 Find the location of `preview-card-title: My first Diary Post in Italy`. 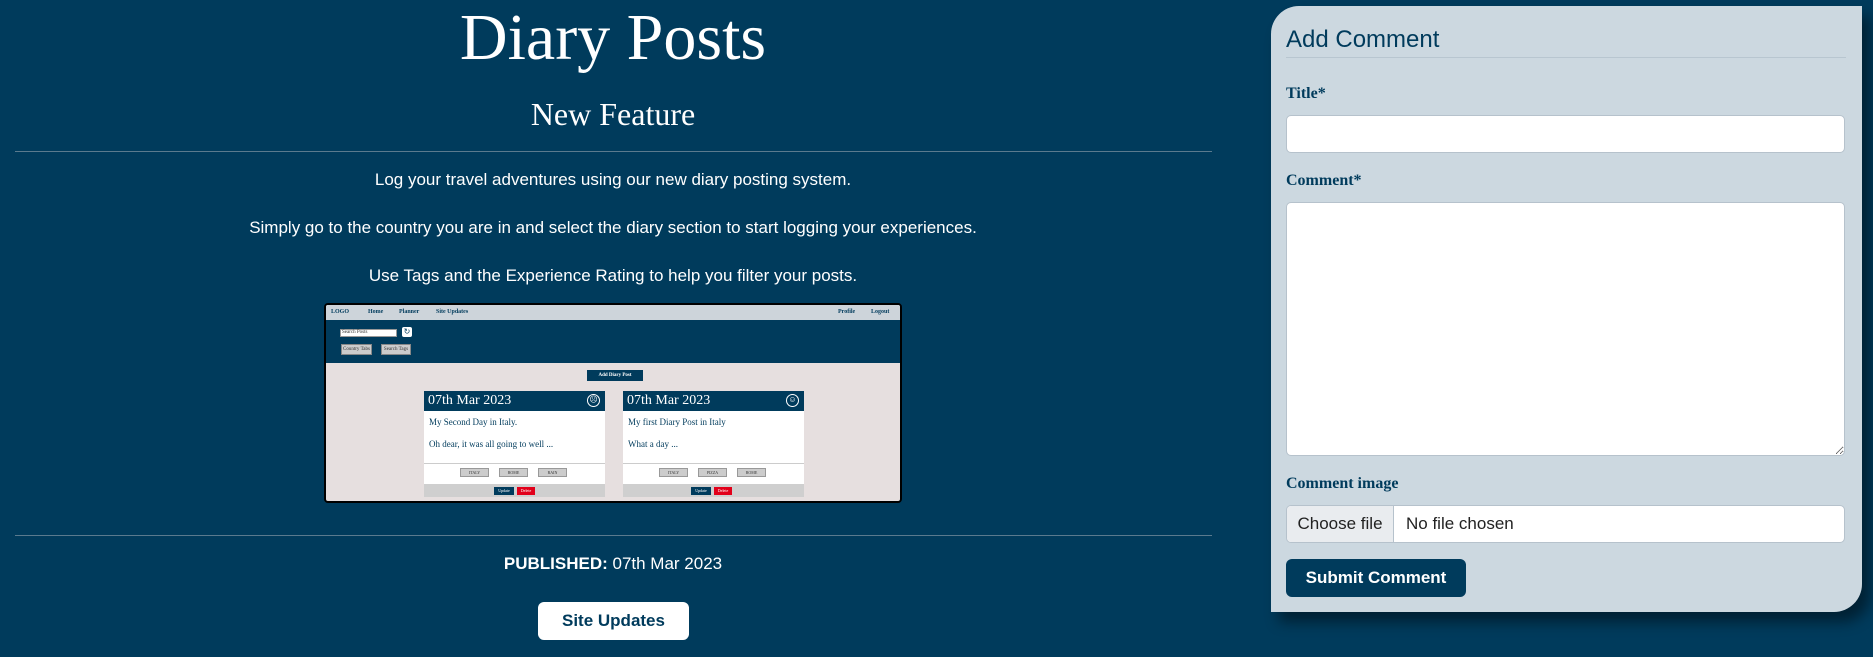

preview-card-title: My first Diary Post in Italy is located at coordinates (677, 422).